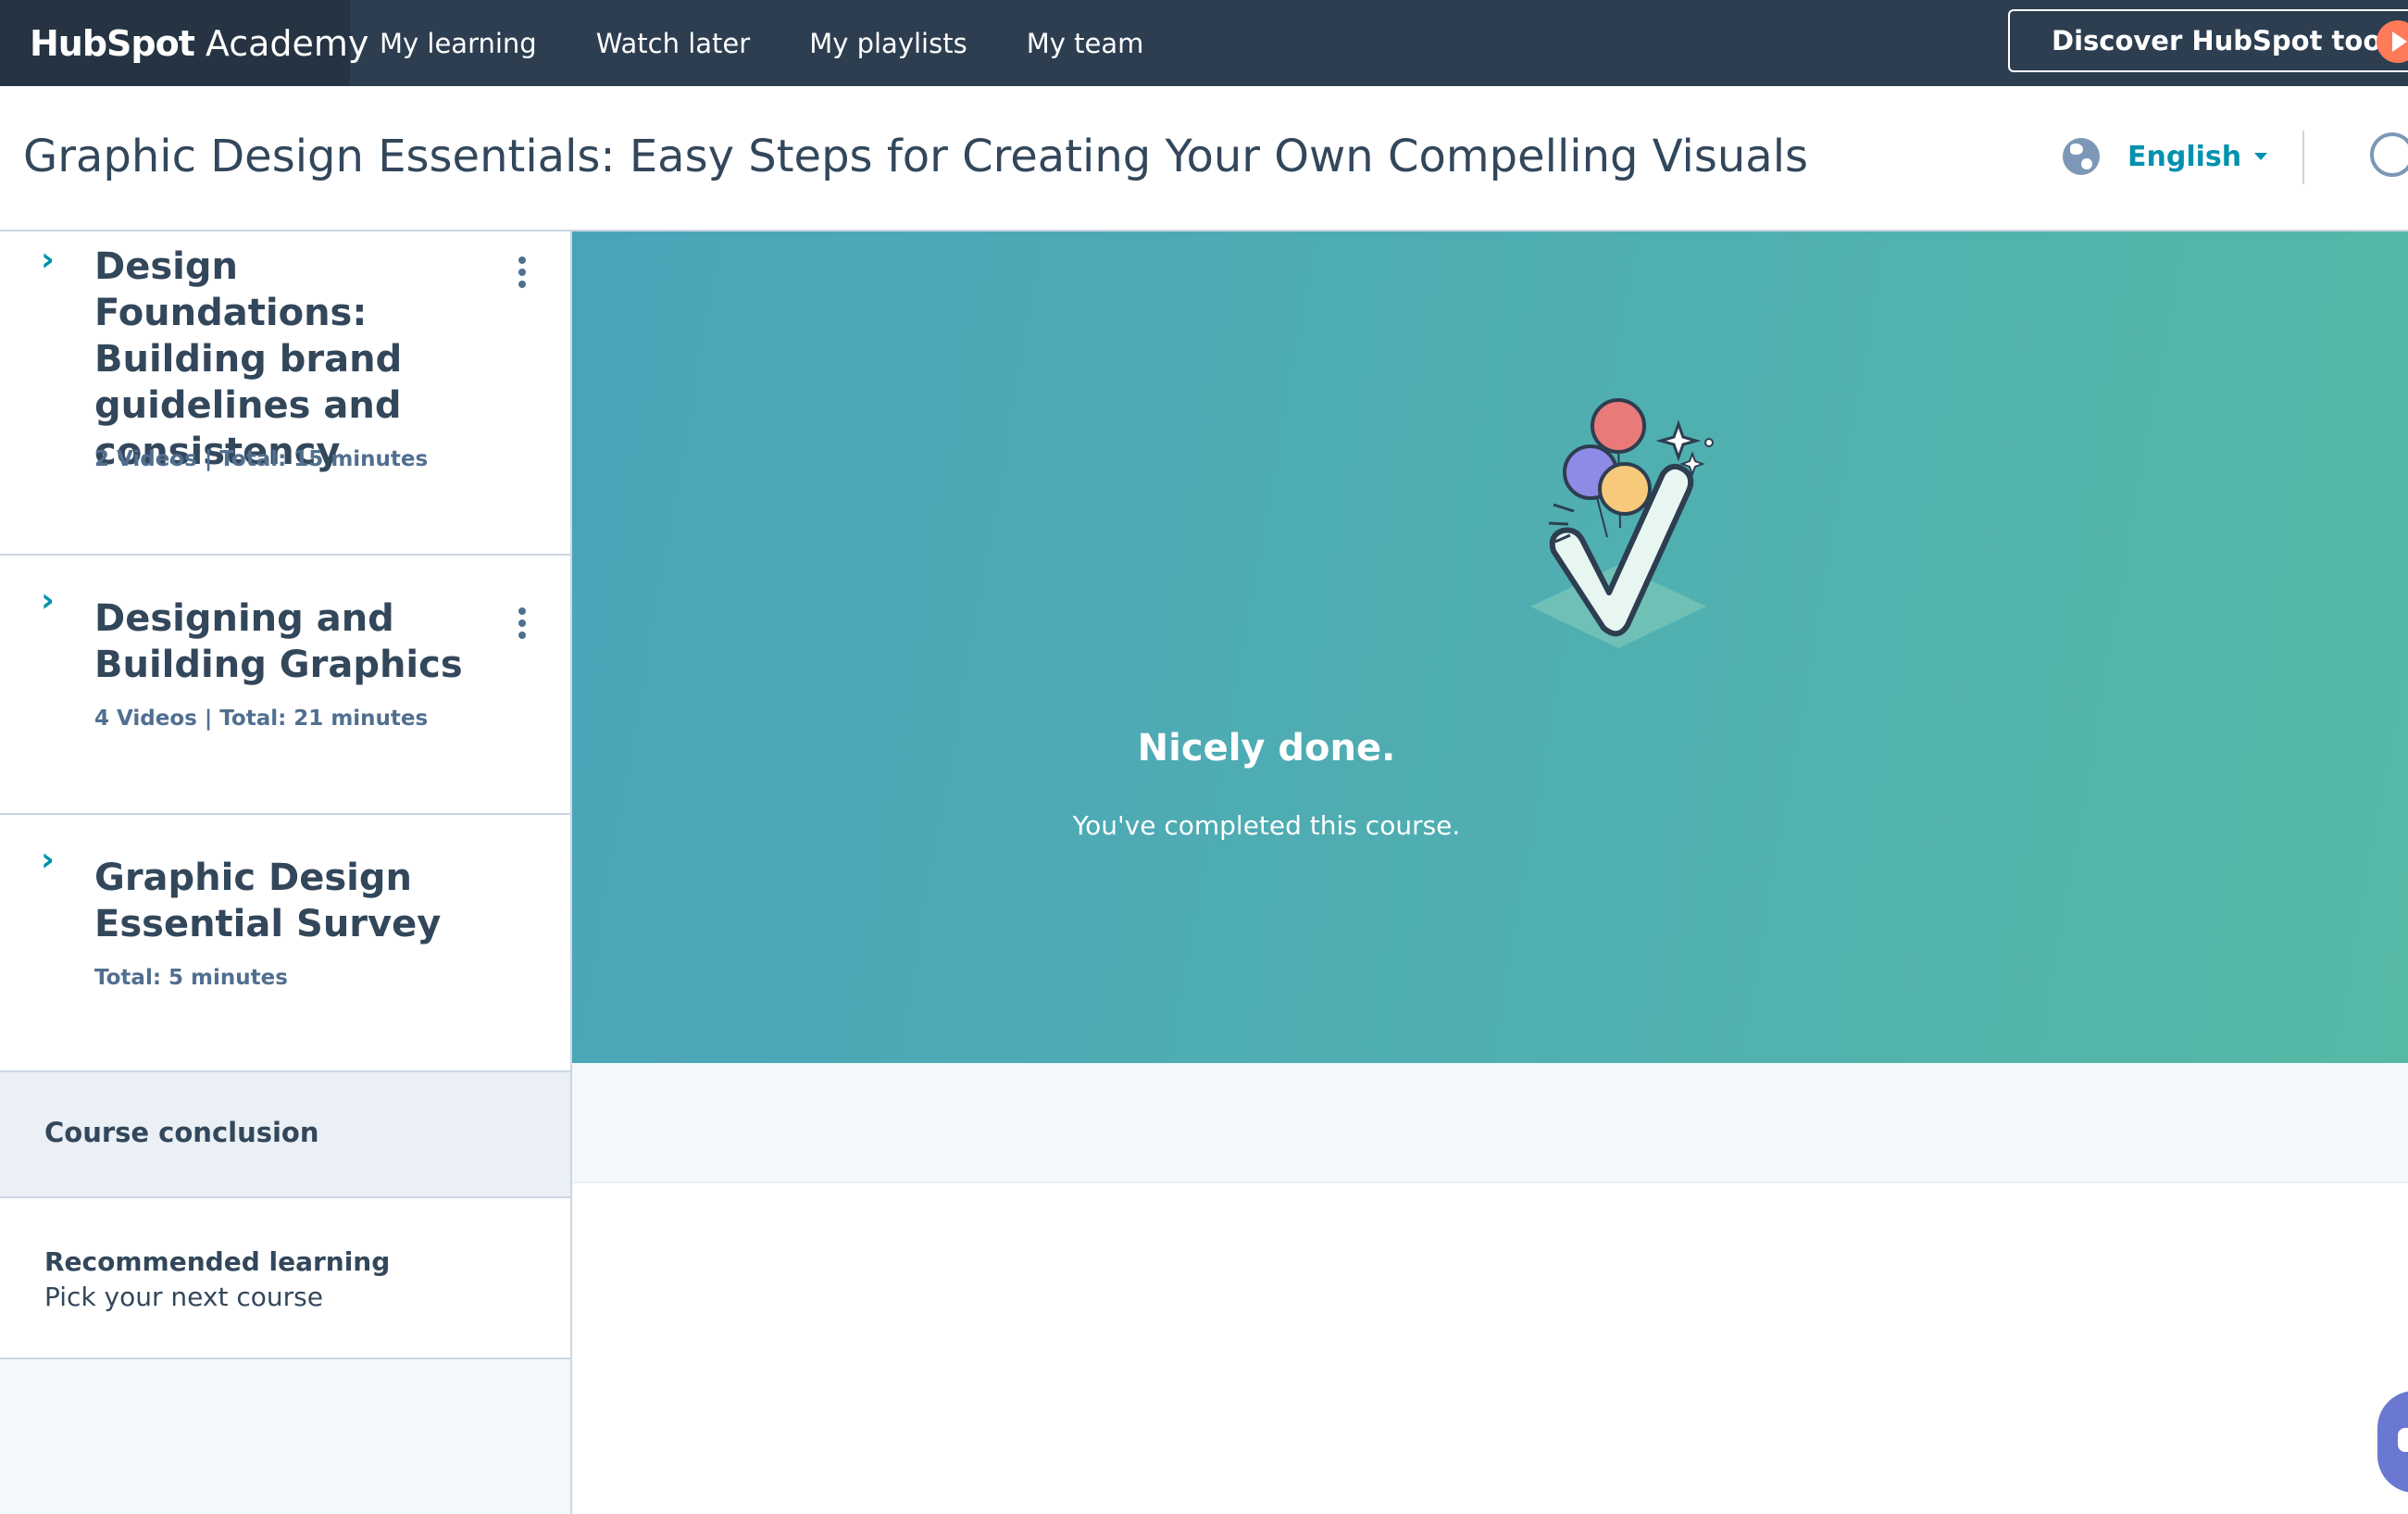 The width and height of the screenshot is (2408, 1514). Describe the element at coordinates (183, 1297) in the screenshot. I see `recommended-subtitle: Pick your next course` at that location.